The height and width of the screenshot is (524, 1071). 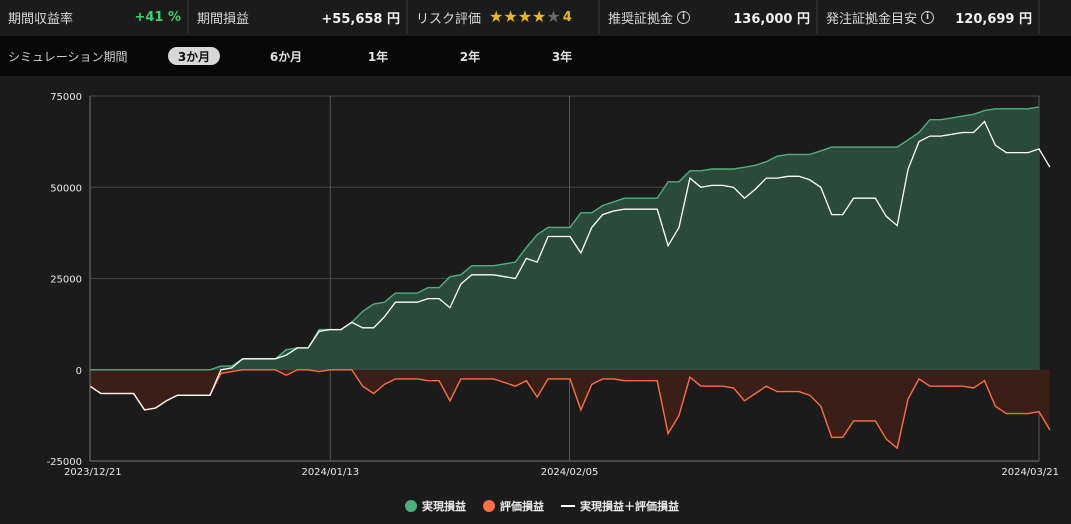 I want to click on period-label: シミュレーション期間, so click(x=68, y=56).